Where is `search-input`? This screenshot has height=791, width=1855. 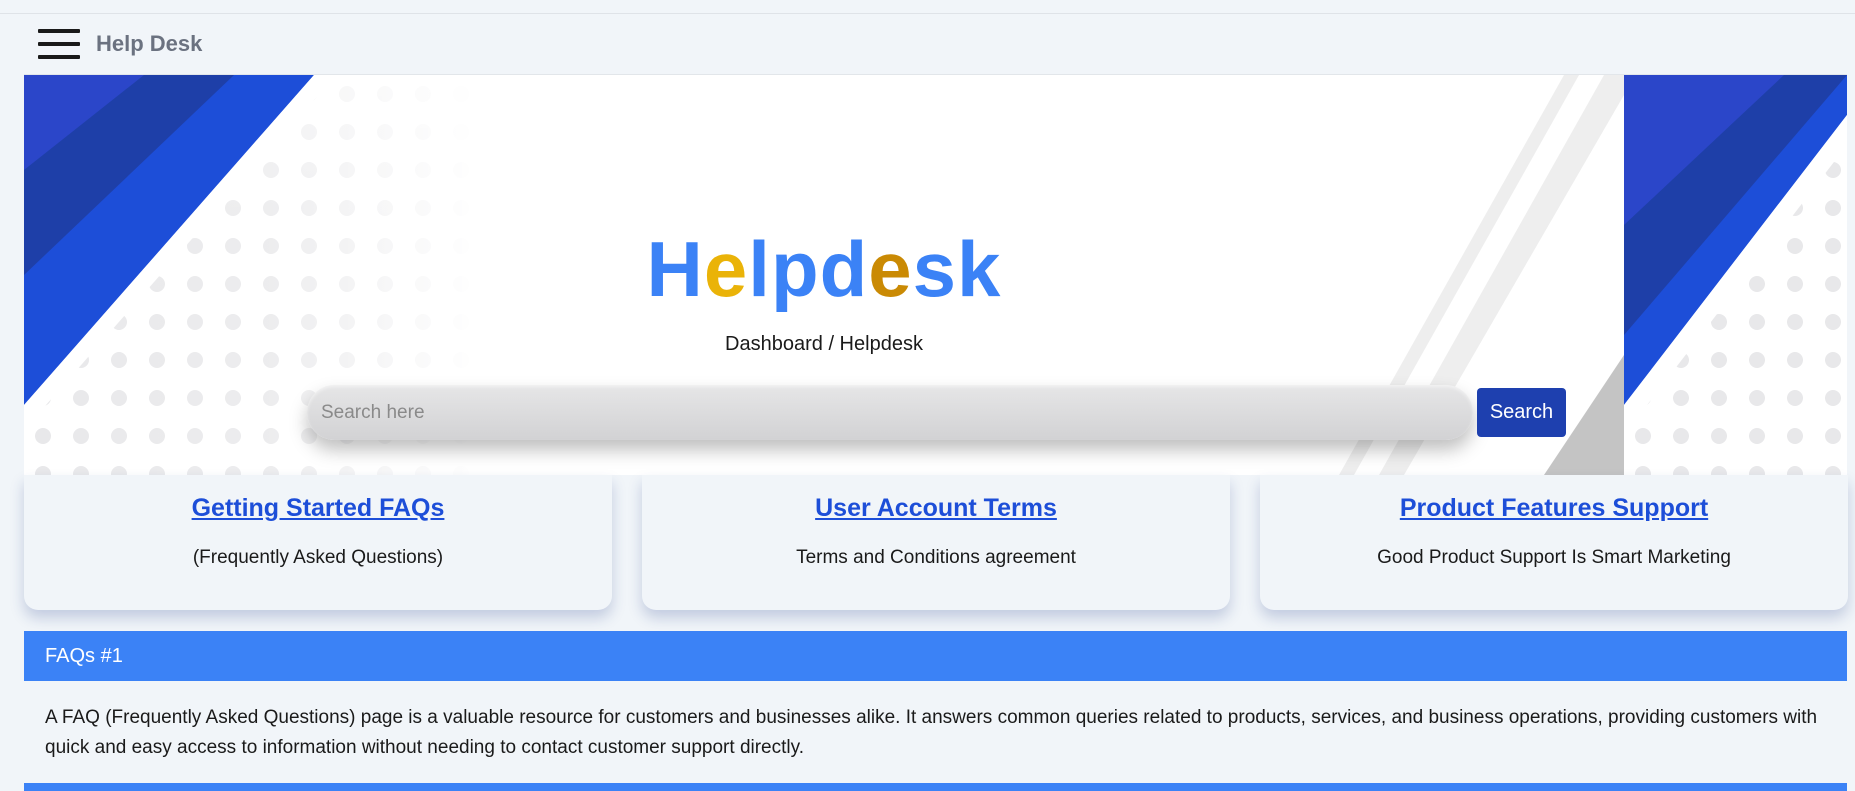
search-input is located at coordinates (890, 412).